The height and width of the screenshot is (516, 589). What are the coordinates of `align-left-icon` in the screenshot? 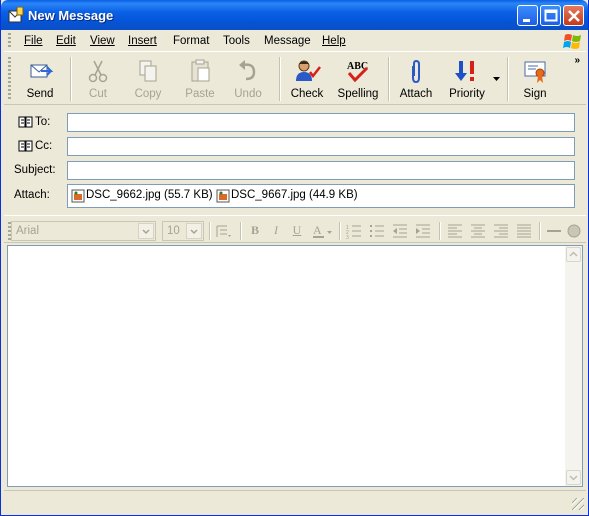 It's located at (455, 231).